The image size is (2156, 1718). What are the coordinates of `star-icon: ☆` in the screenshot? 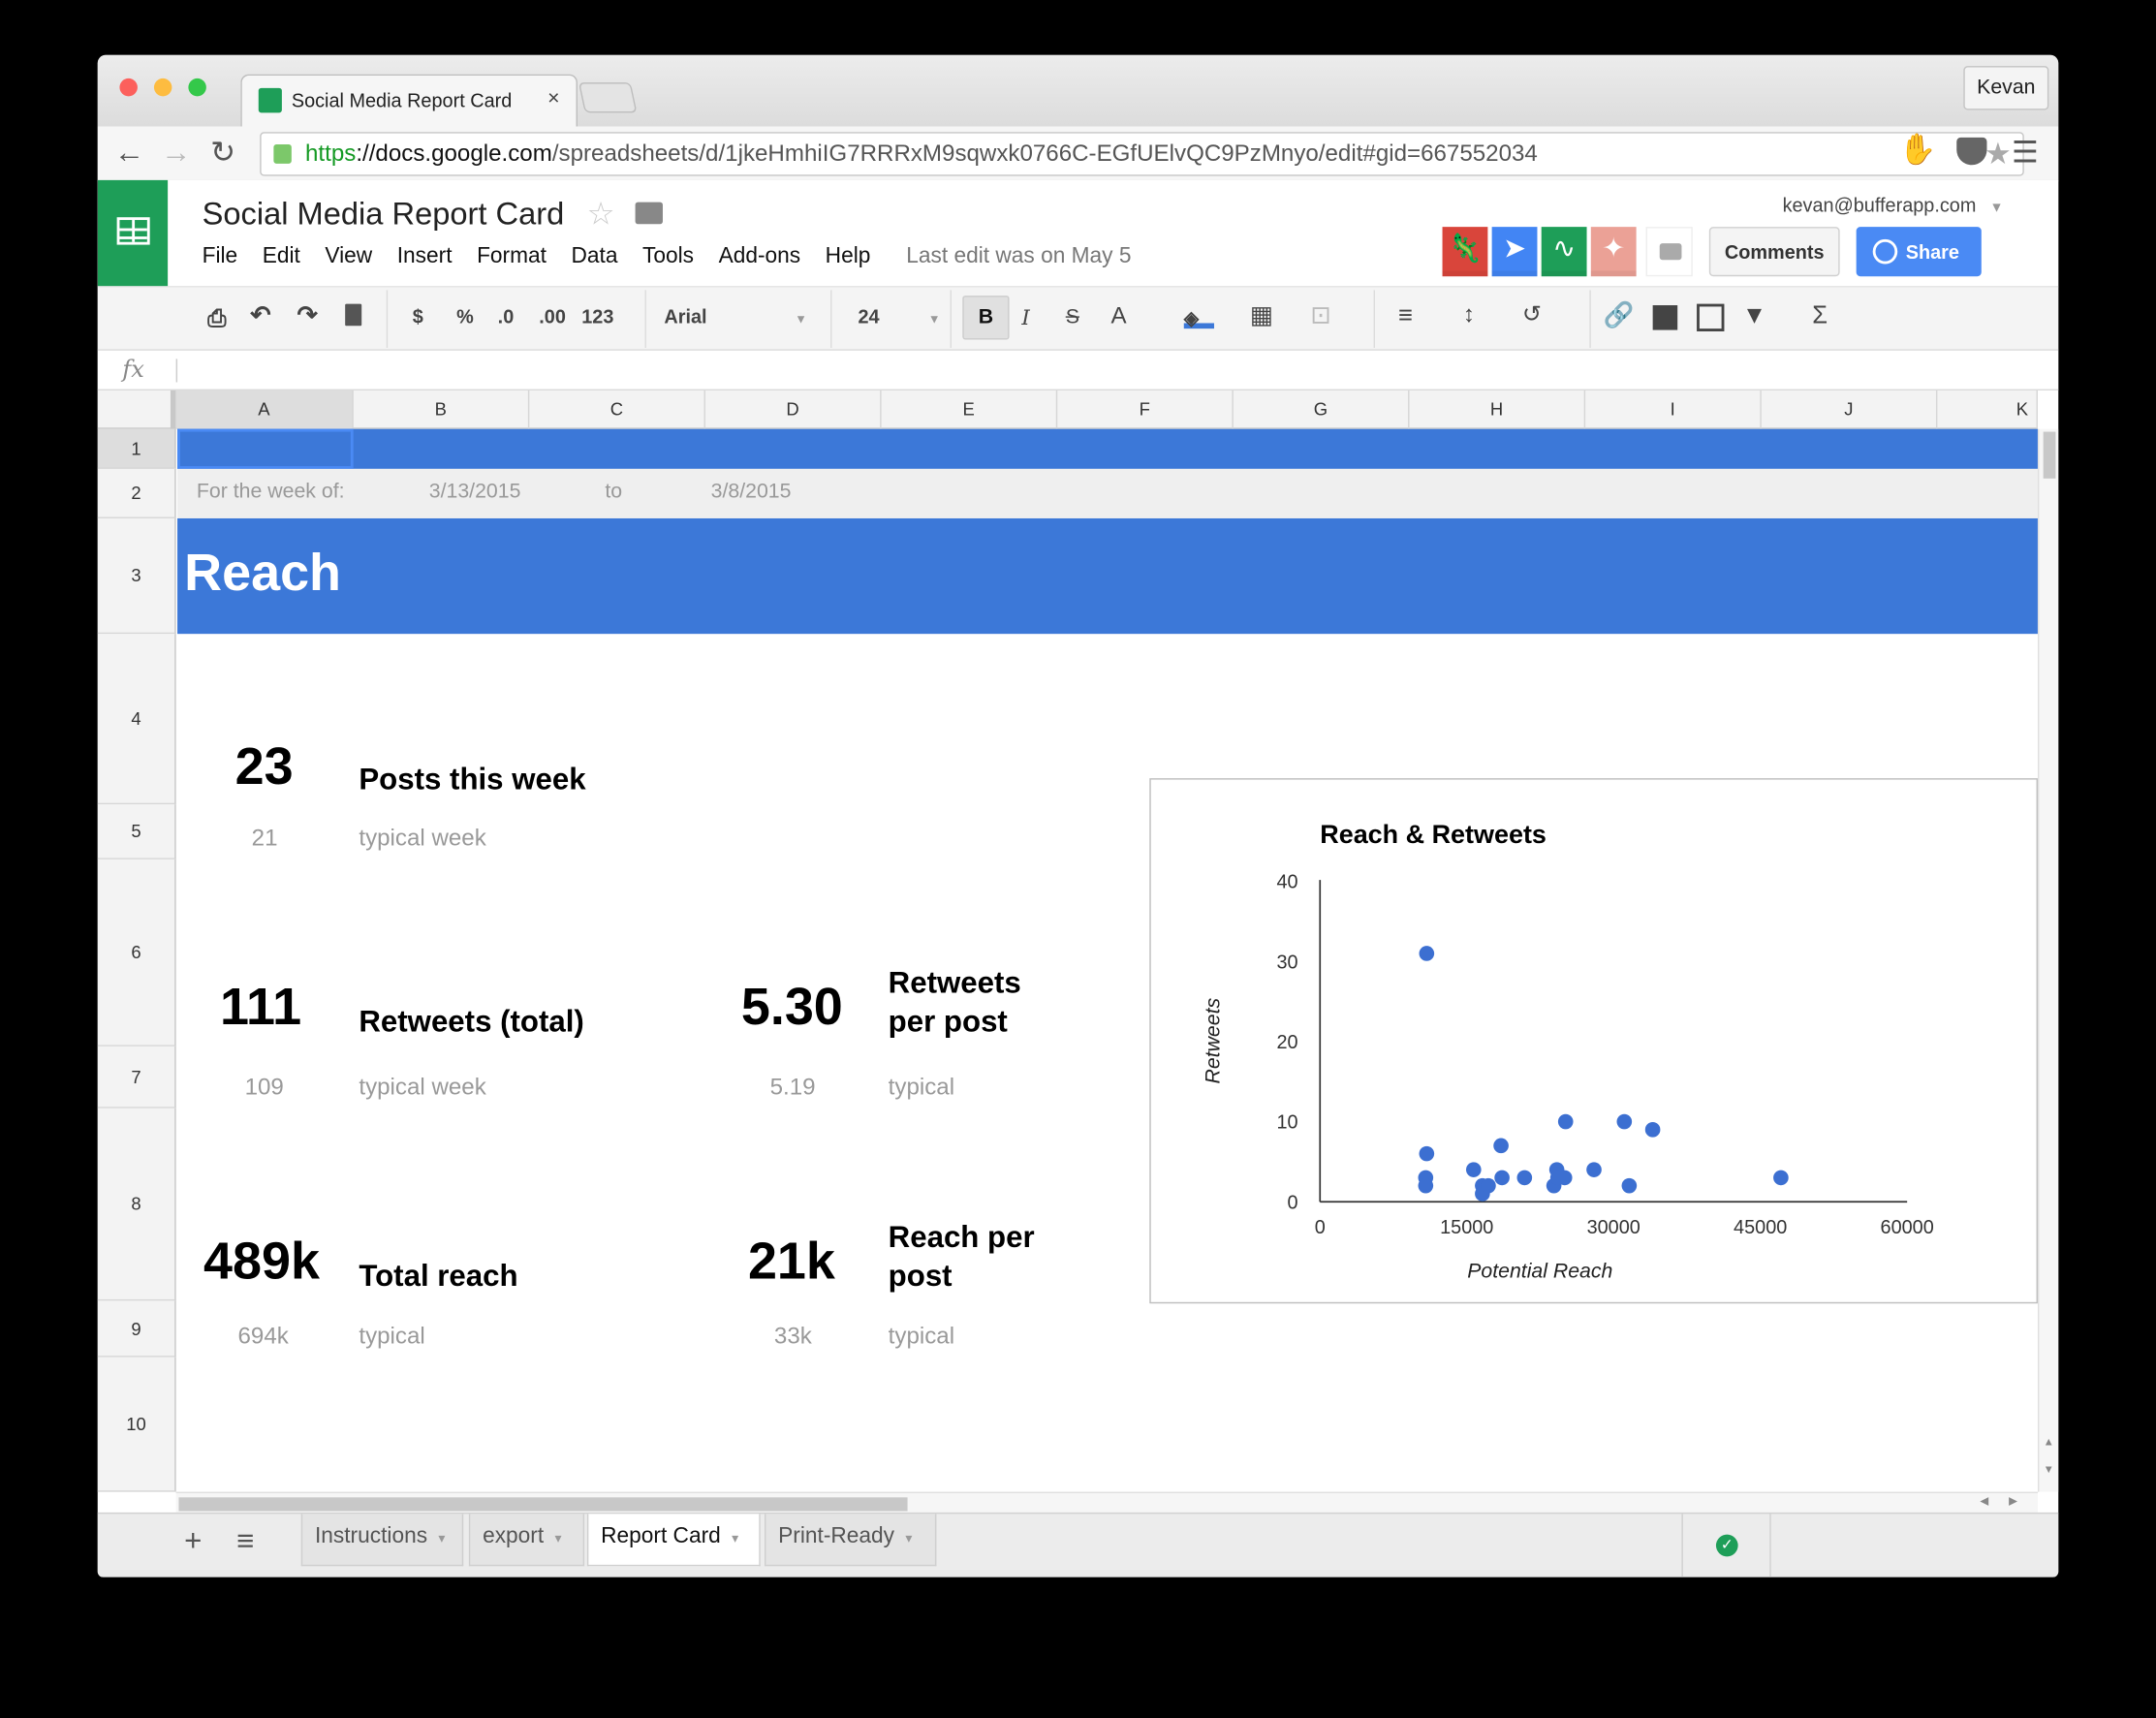 It's located at (601, 213).